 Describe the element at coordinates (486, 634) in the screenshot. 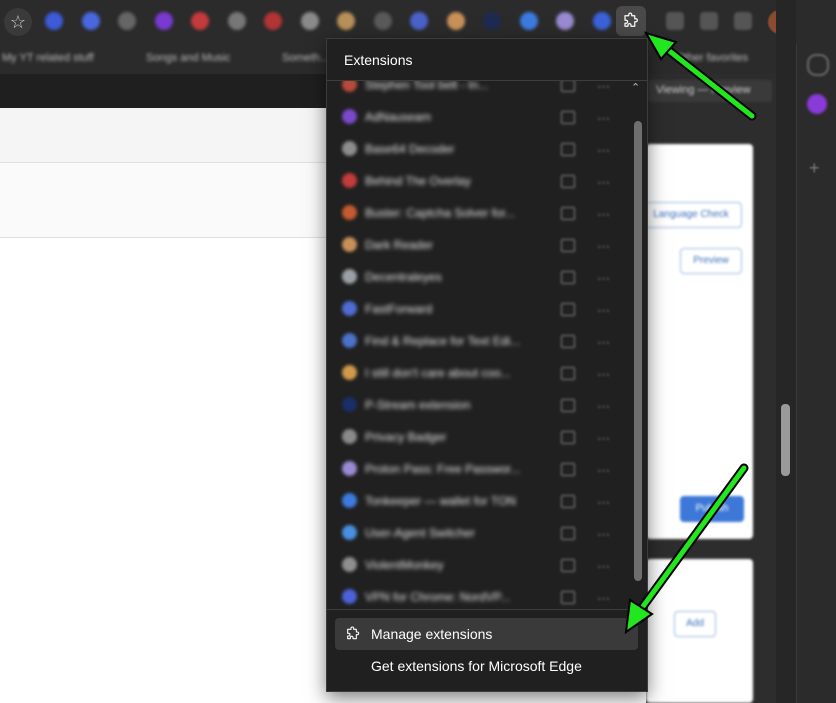

I see `manage-extensions-item: Manage extensions` at that location.